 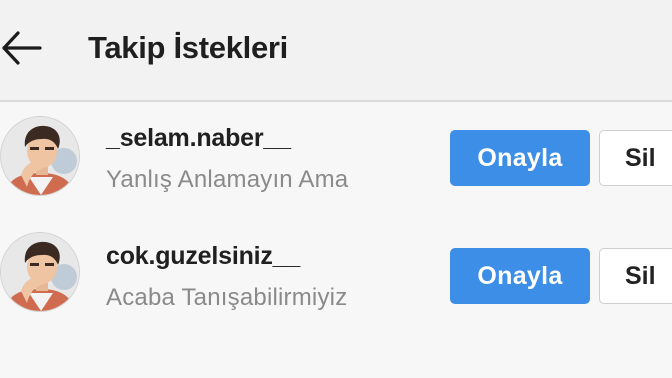 I want to click on request-message: Yanlış Anlamayın Ama, so click(x=227, y=179).